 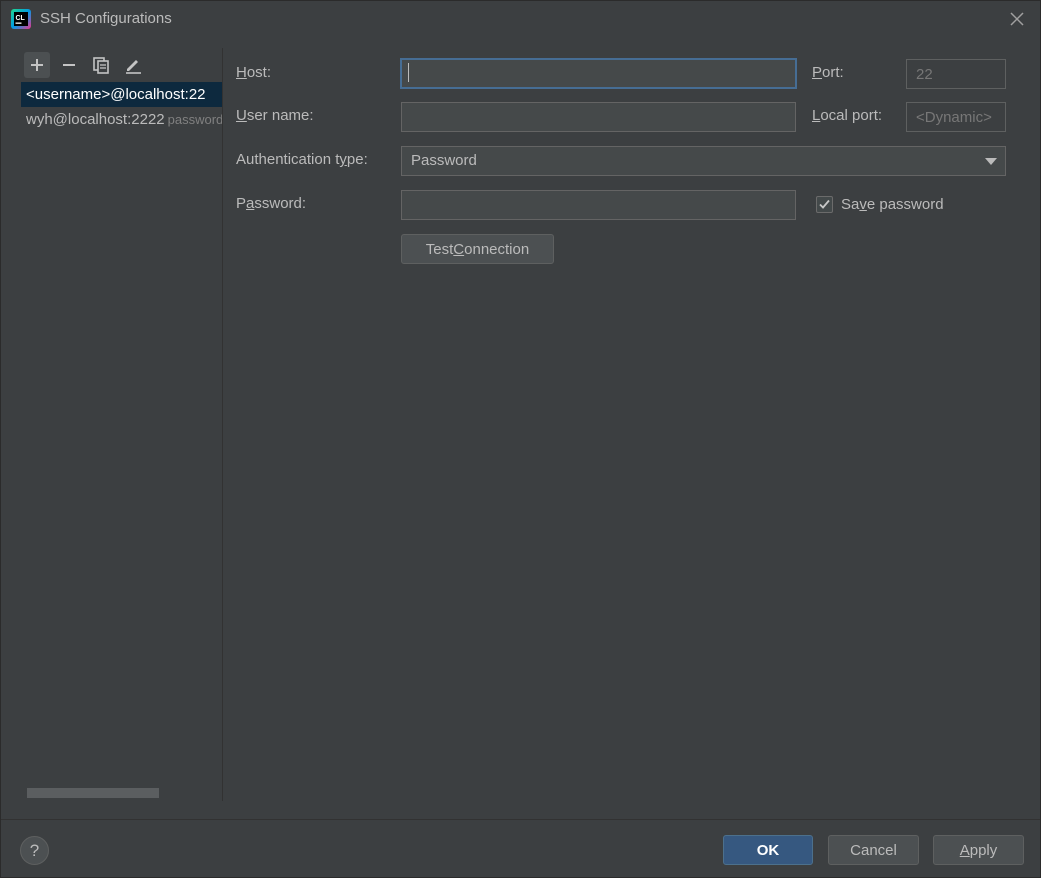 What do you see at coordinates (280, 115) in the screenshot?
I see `username-label-text: ser name:` at bounding box center [280, 115].